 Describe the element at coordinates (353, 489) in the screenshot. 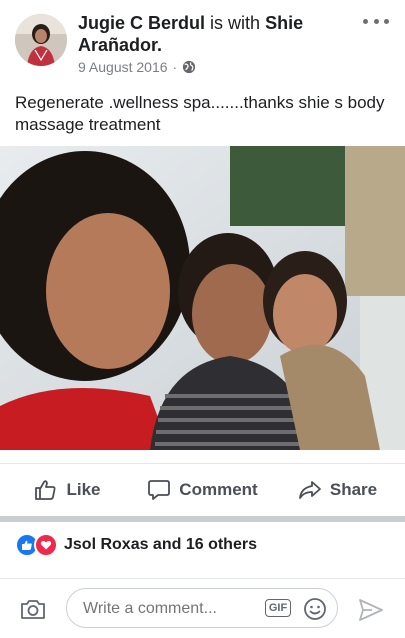

I see `share-label: Share` at that location.